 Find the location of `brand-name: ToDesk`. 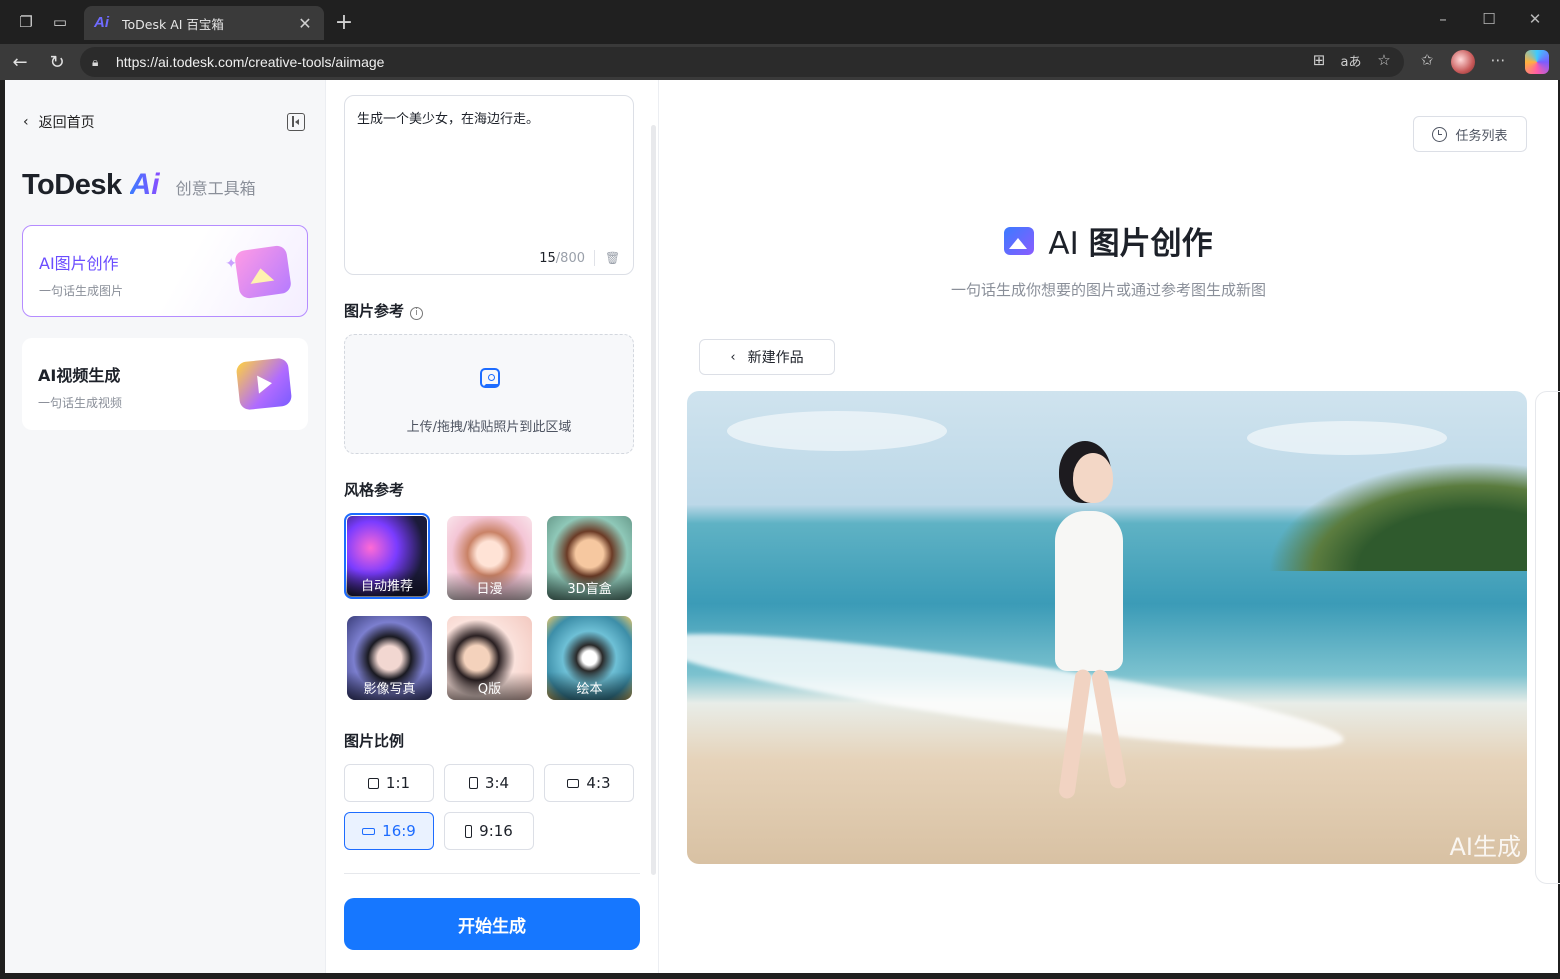

brand-name: ToDesk is located at coordinates (72, 185).